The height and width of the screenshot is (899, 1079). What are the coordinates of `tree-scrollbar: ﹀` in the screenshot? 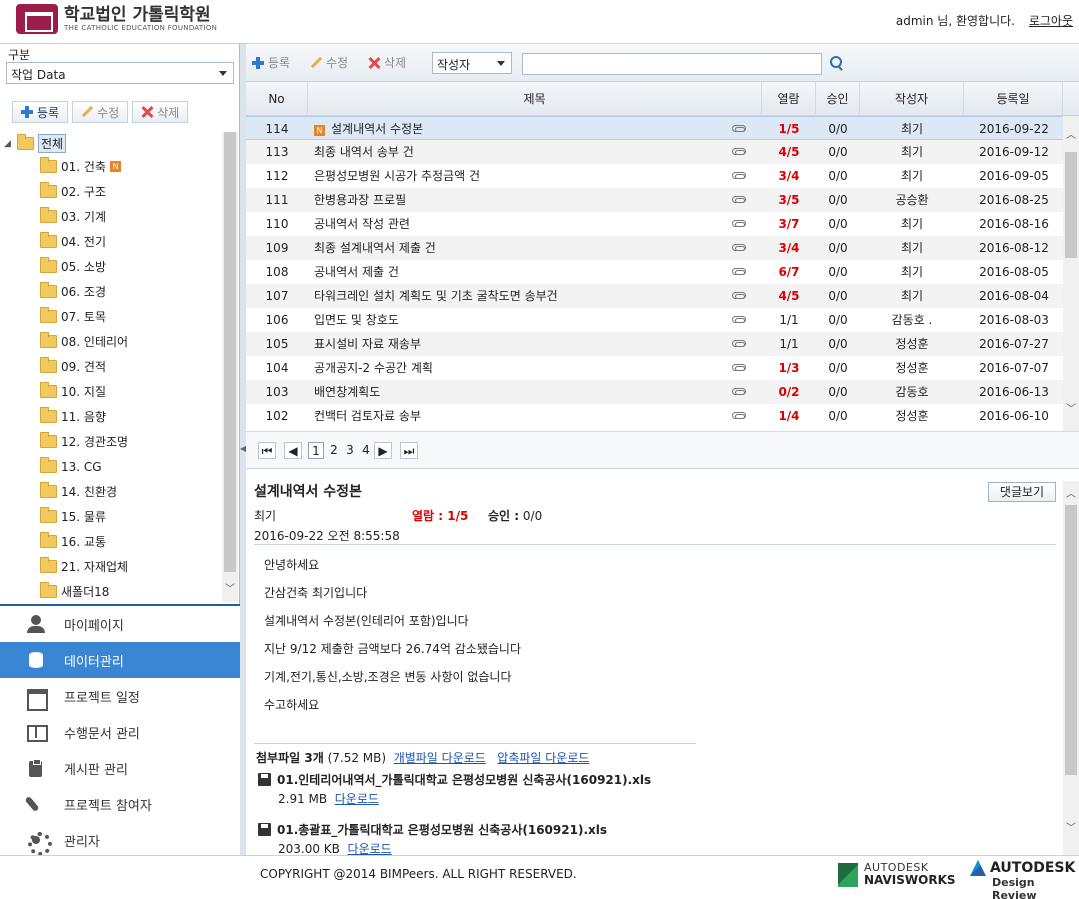 It's located at (230, 367).